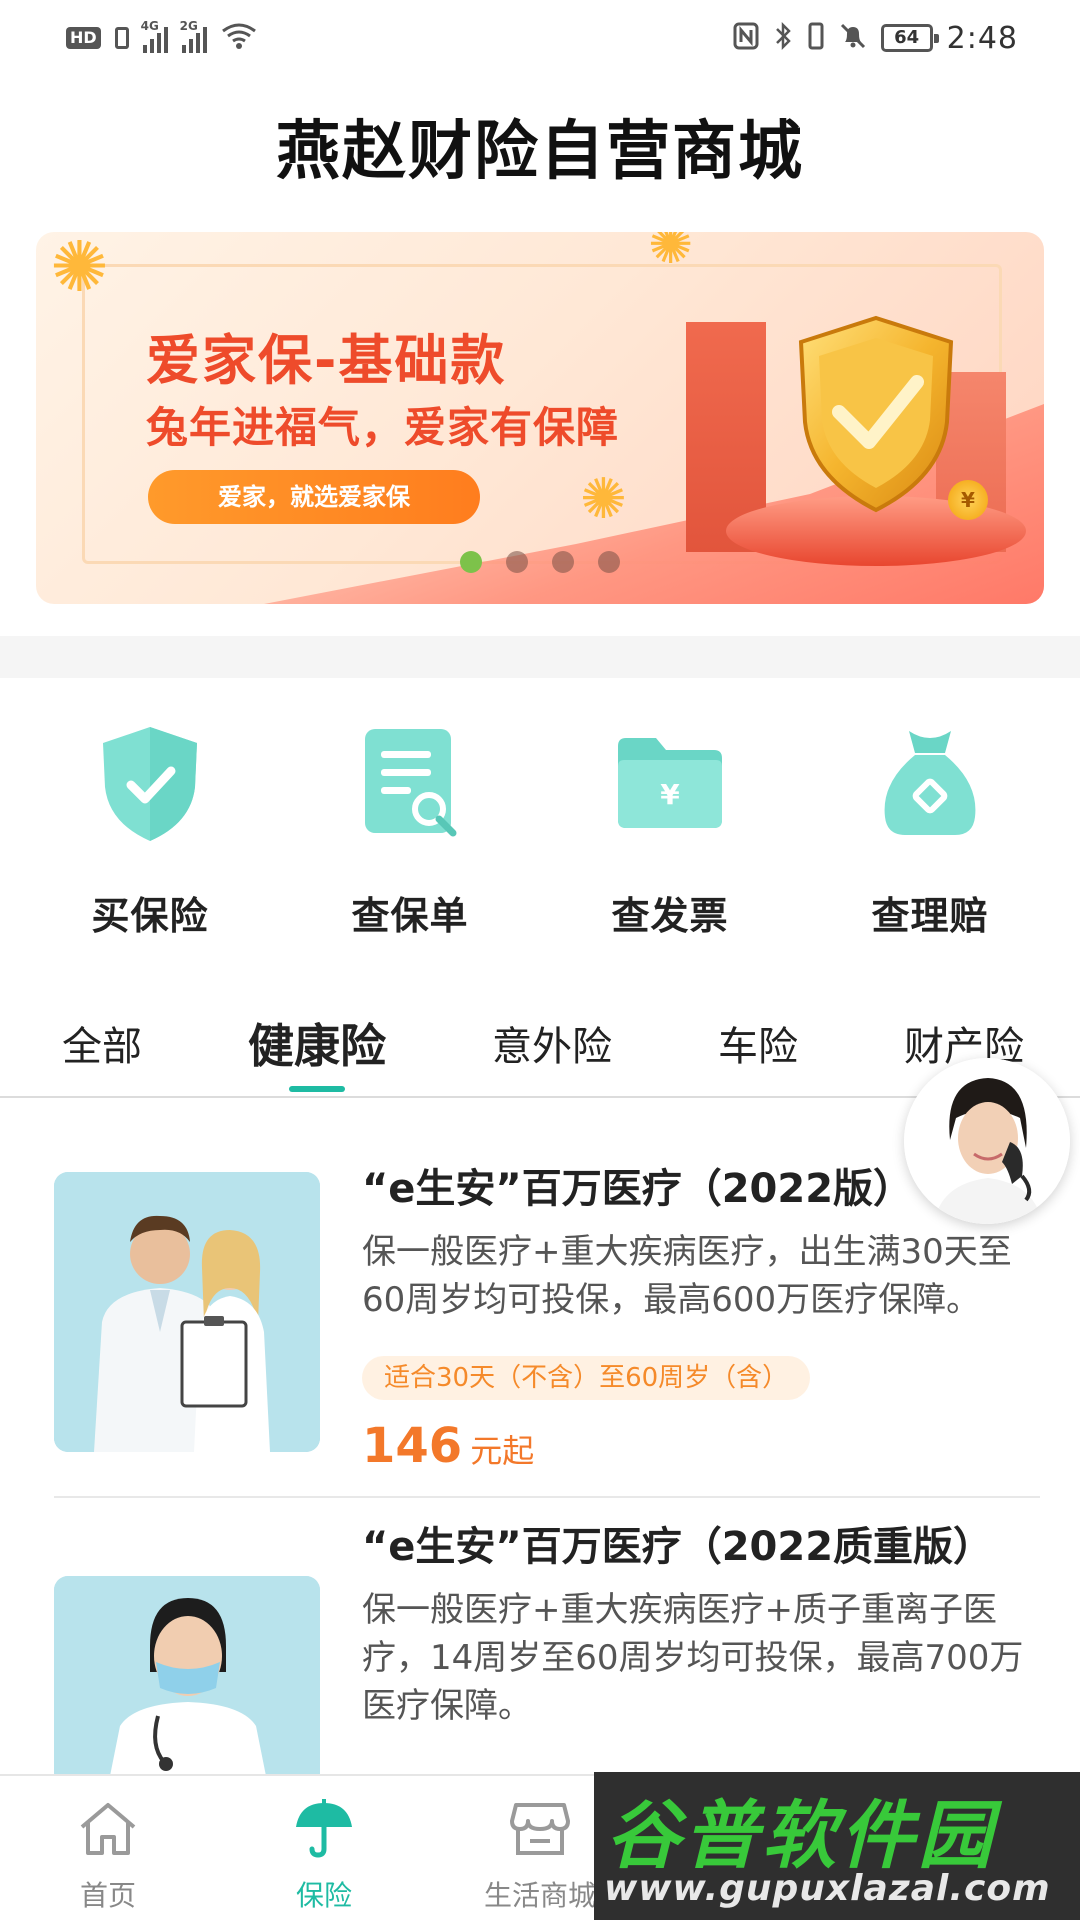  I want to click on quick-actions: 买保险 查保单 ¥ 查发票 查理赔, so click(540, 830).